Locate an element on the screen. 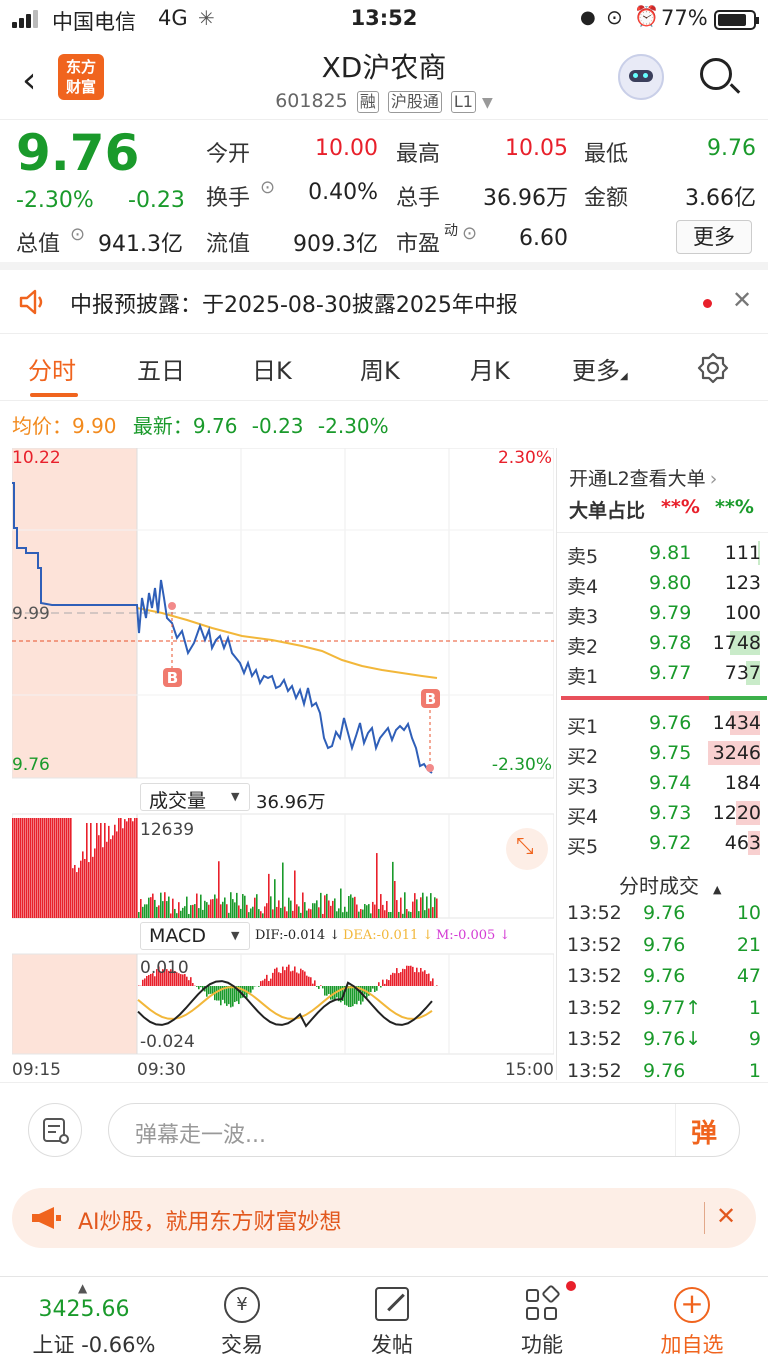 The width and height of the screenshot is (768, 1366). danmu-input: 弹幕走一波... 弹 is located at coordinates (424, 1130).